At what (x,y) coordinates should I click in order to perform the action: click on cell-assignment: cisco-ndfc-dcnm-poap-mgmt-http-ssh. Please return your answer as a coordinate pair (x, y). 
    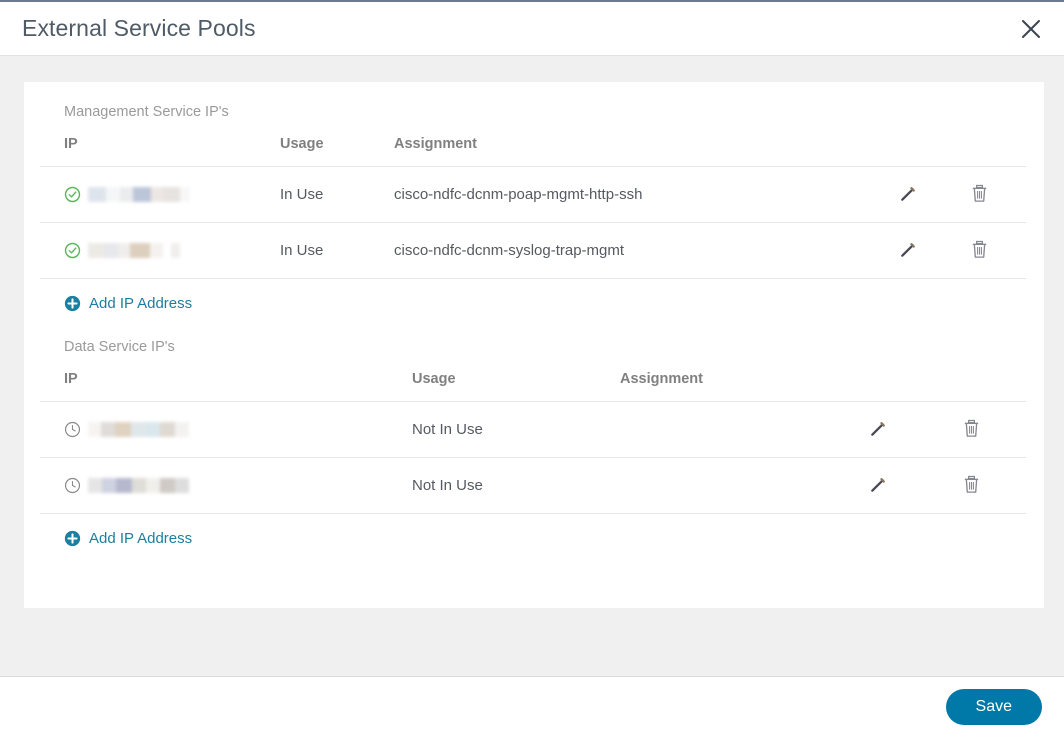
    Looking at the image, I should click on (644, 194).